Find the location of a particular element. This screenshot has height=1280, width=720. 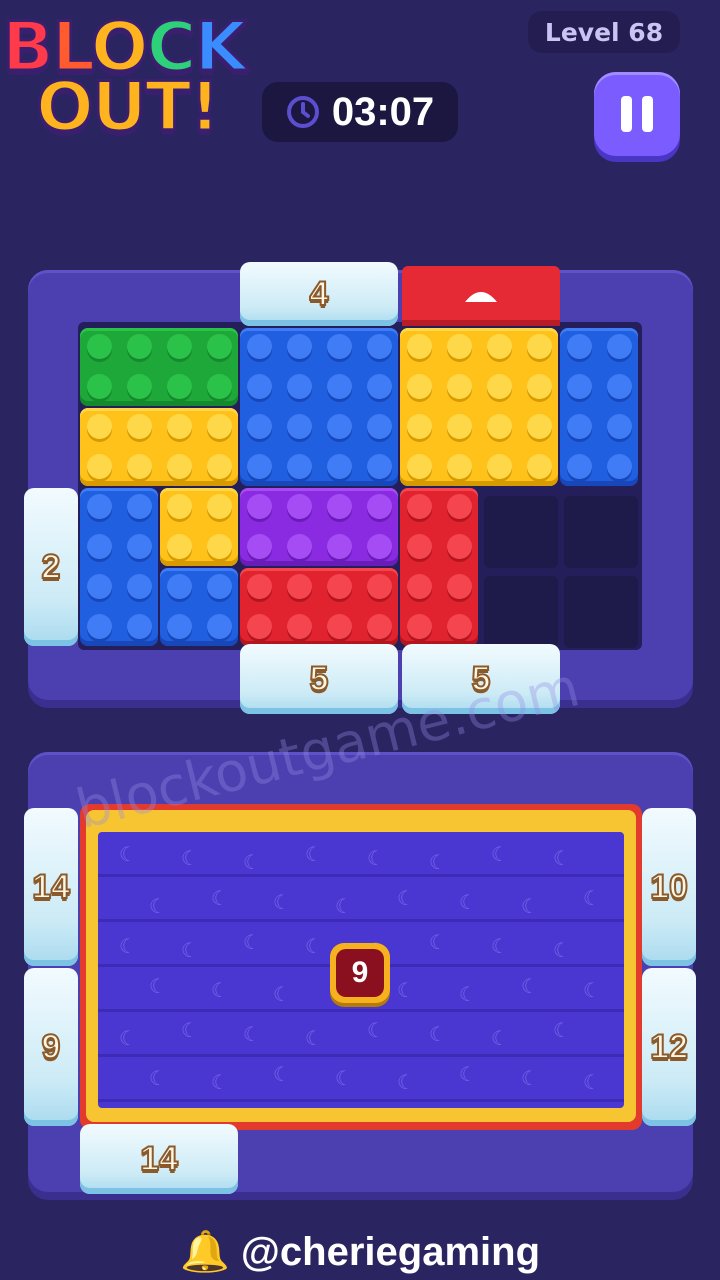

block-blue-right is located at coordinates (599, 407).